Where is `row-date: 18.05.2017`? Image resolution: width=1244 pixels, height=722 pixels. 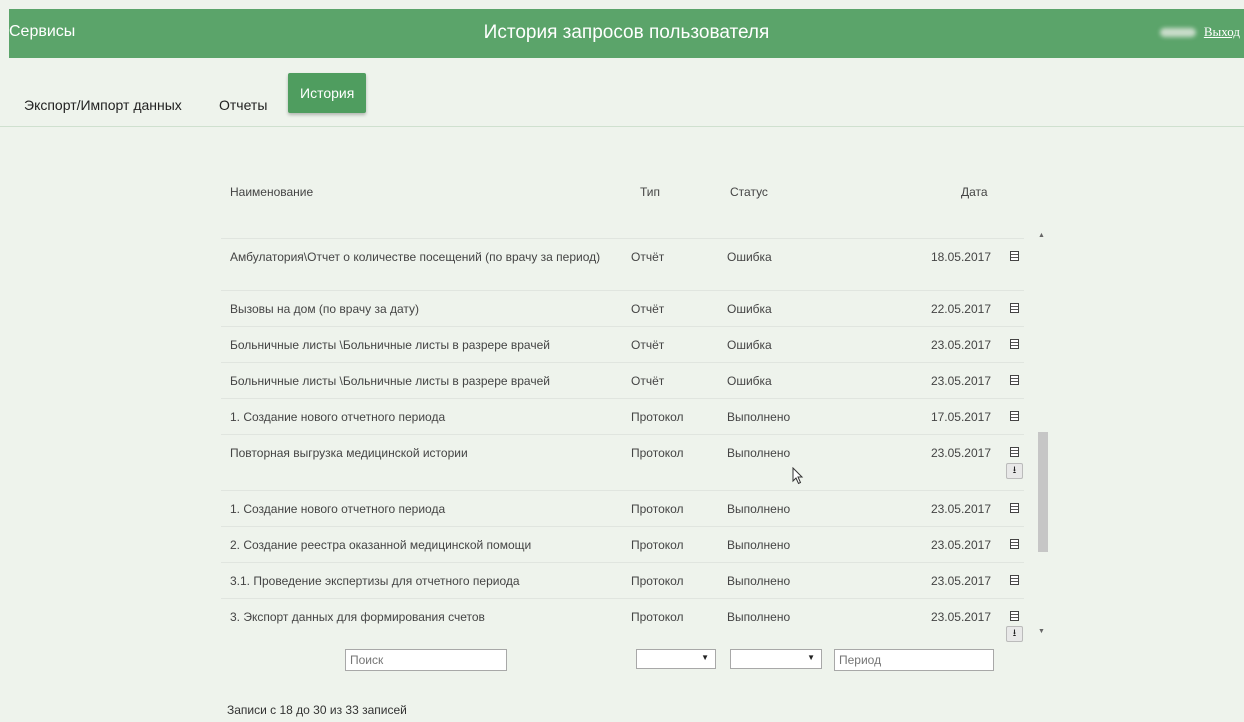
row-date: 18.05.2017 is located at coordinates (960, 257).